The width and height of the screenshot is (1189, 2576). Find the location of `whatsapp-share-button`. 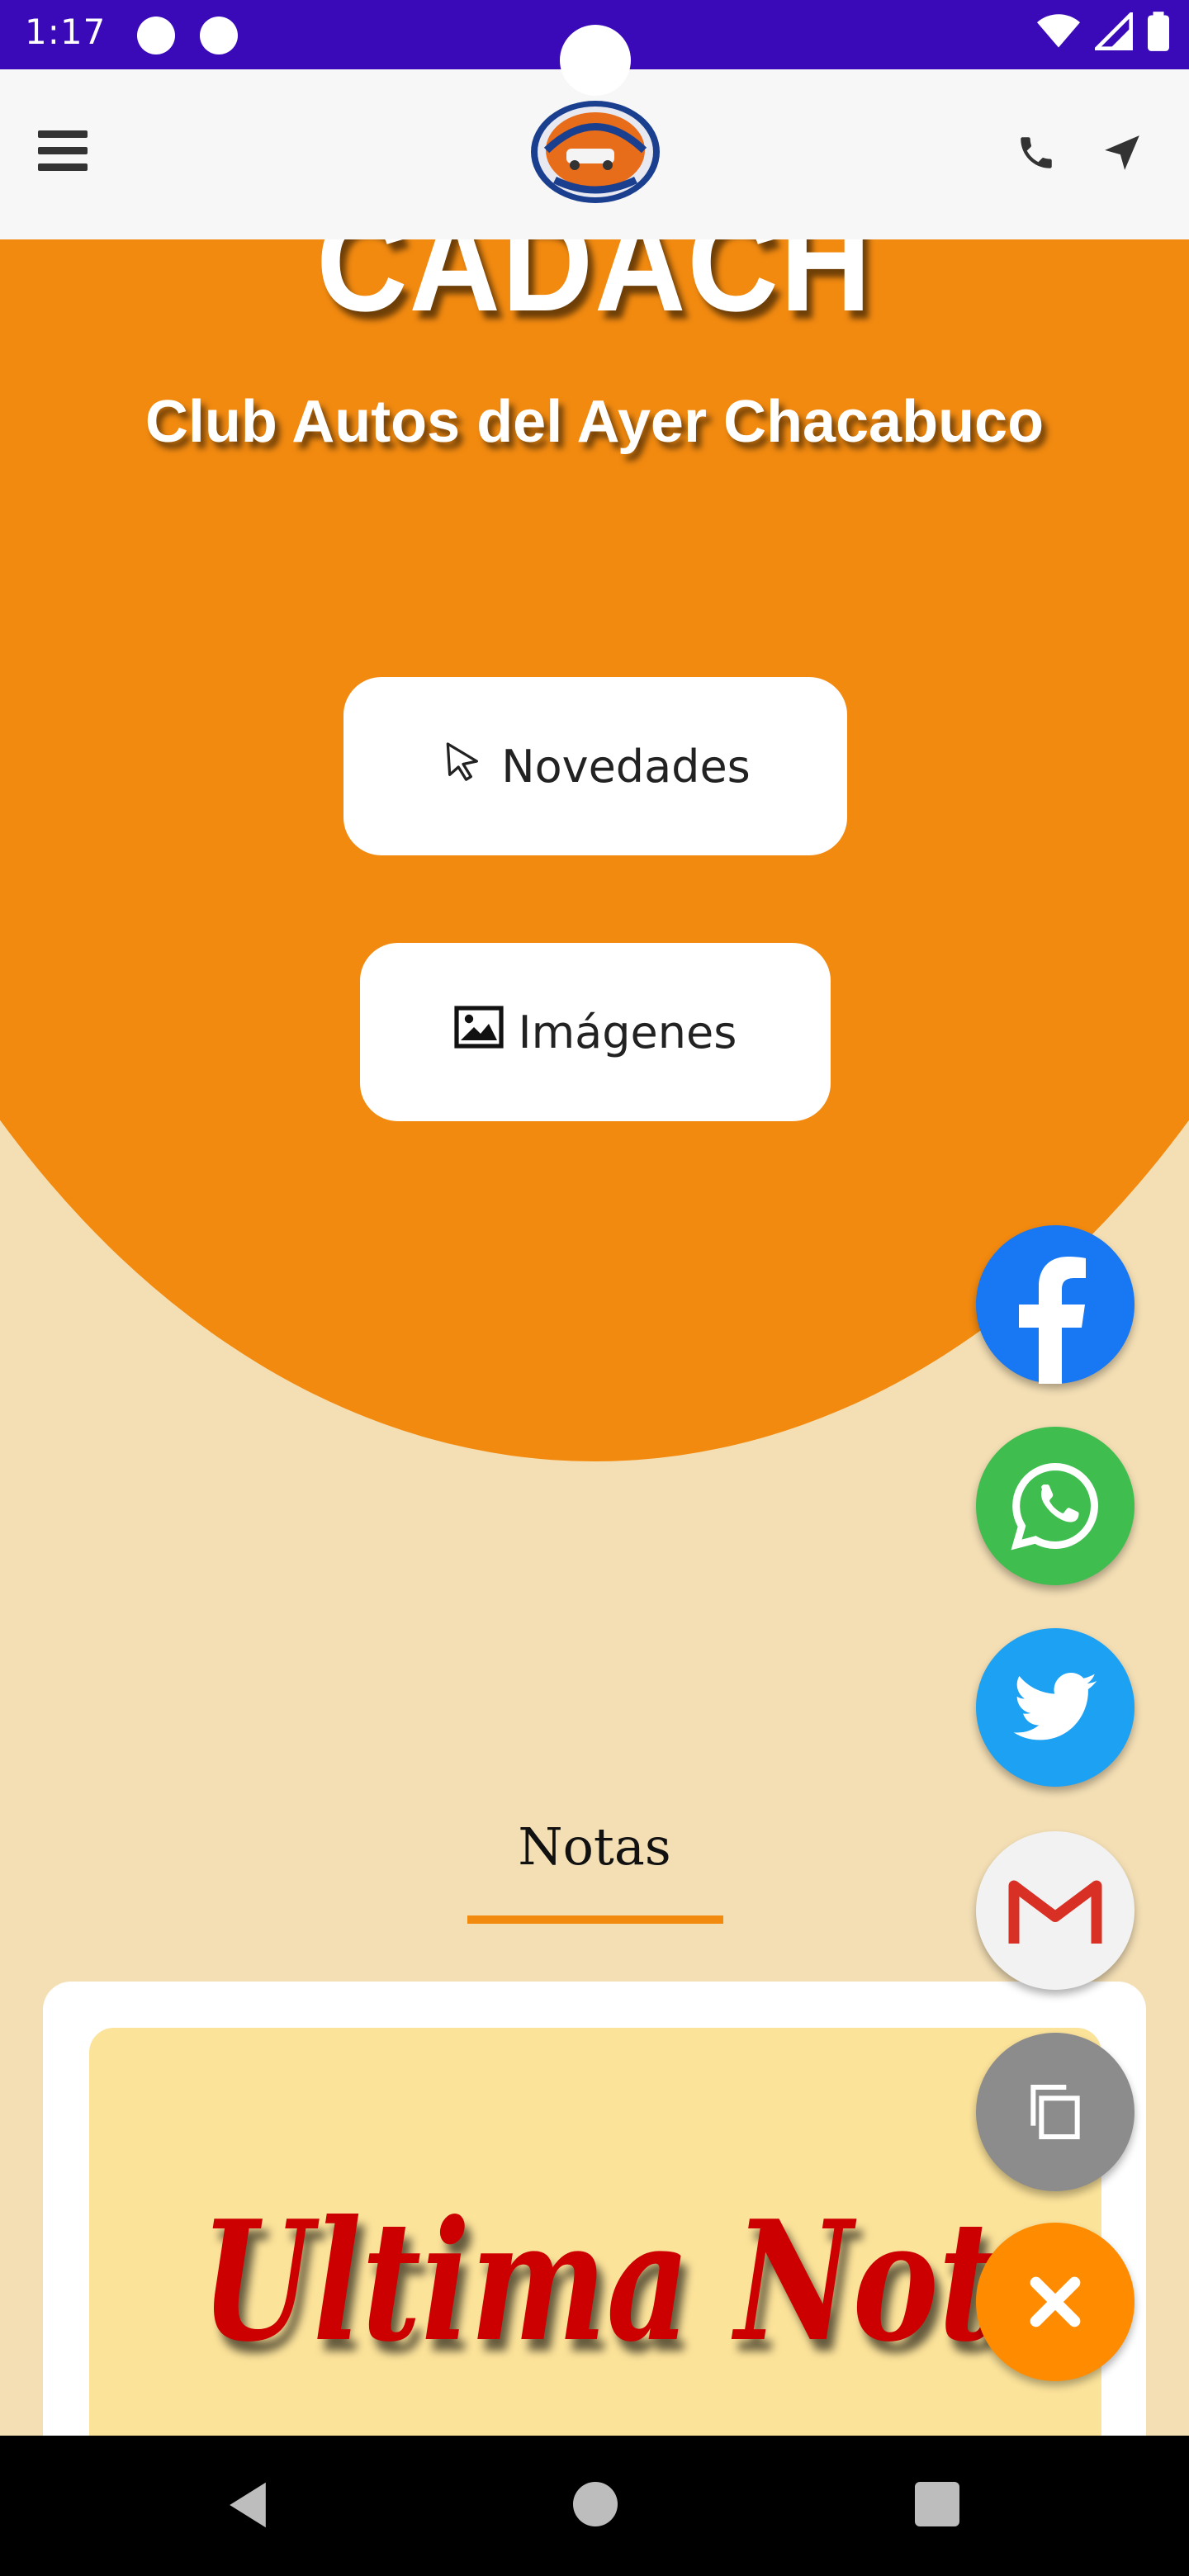

whatsapp-share-button is located at coordinates (1055, 1506).